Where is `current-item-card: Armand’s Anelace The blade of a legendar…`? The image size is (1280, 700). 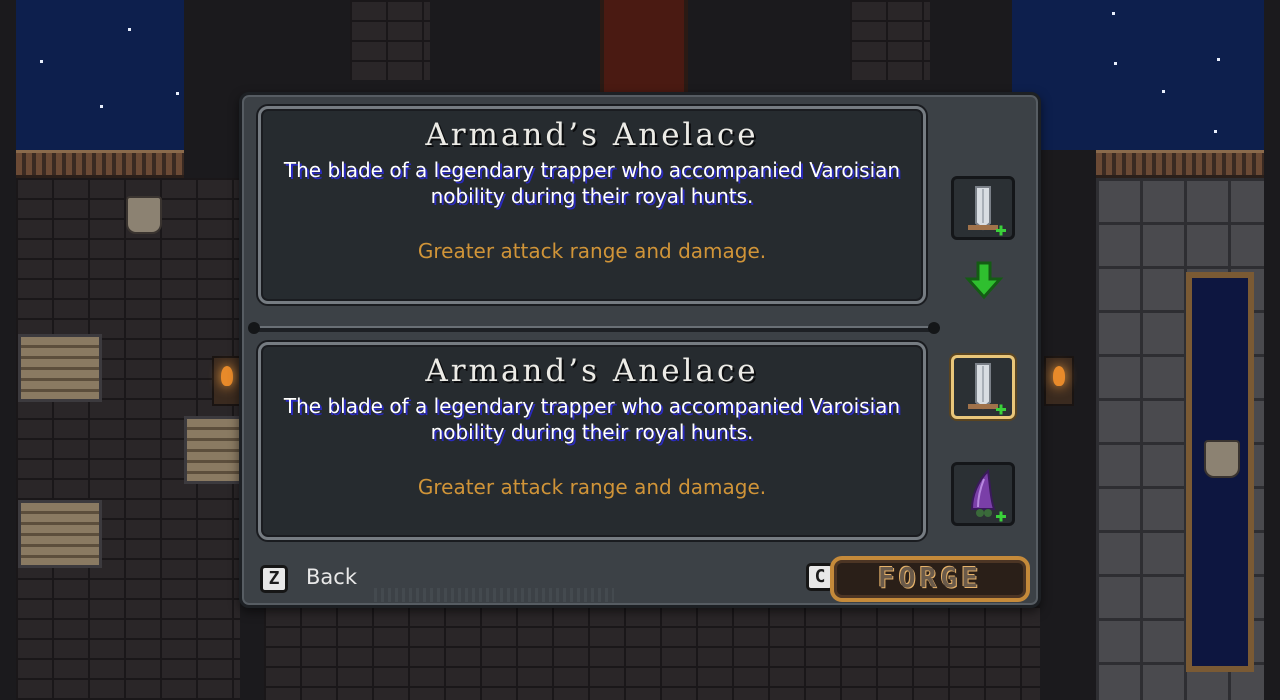 current-item-card: Armand’s Anelace The blade of a legendar… is located at coordinates (592, 205).